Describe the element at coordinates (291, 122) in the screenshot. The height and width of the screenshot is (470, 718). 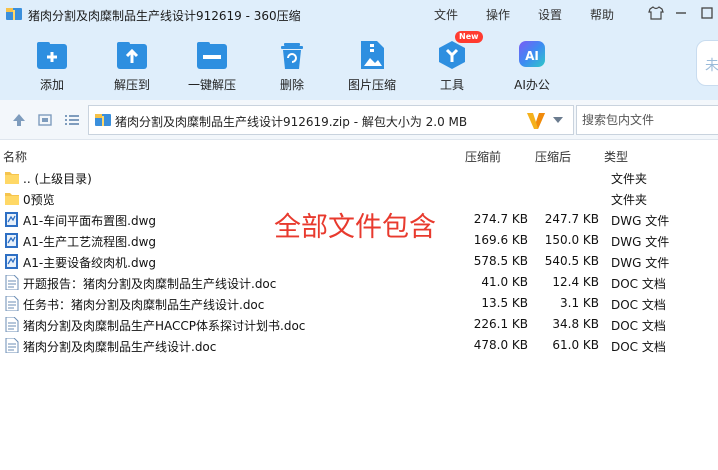
I see `path-text: 猪肉分割及肉糜制品生产线设计912619.zip - 解包大小为 2.0 MB` at that location.